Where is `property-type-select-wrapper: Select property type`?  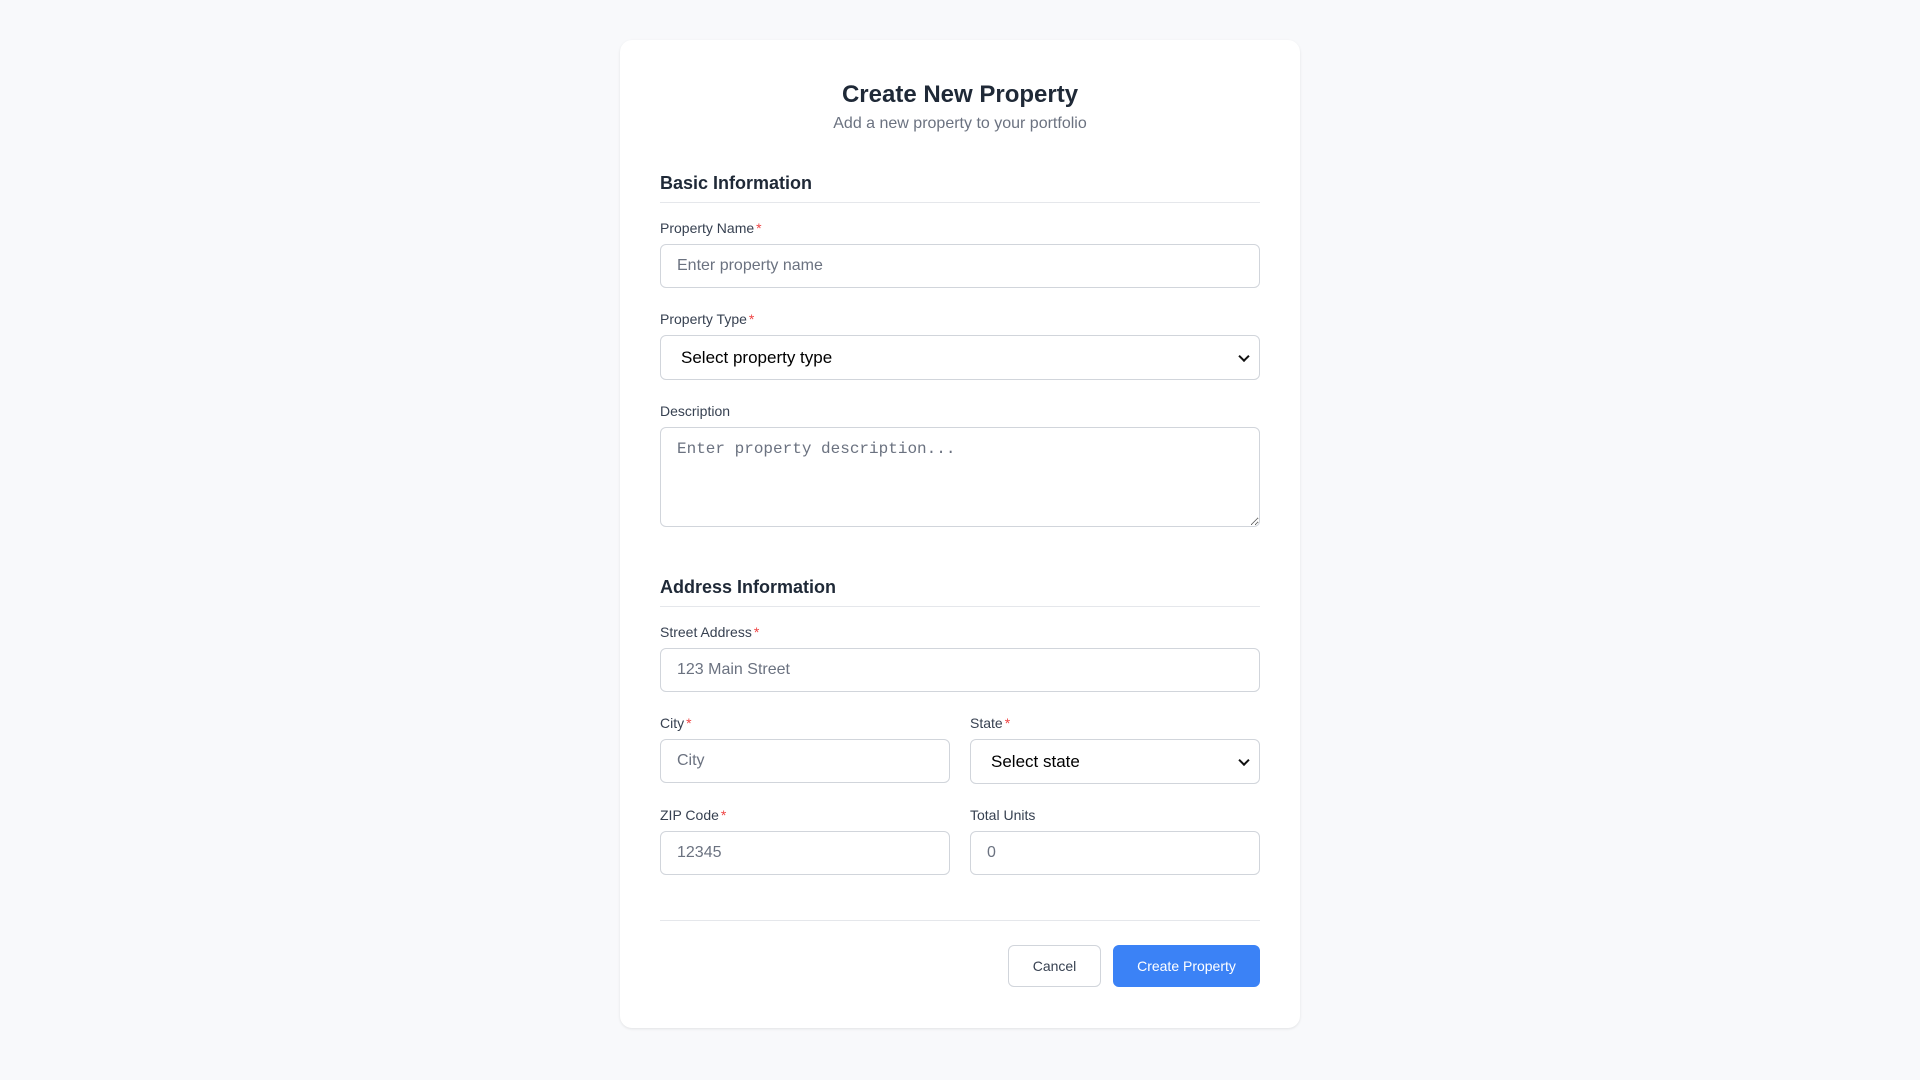 property-type-select-wrapper: Select property type is located at coordinates (960, 357).